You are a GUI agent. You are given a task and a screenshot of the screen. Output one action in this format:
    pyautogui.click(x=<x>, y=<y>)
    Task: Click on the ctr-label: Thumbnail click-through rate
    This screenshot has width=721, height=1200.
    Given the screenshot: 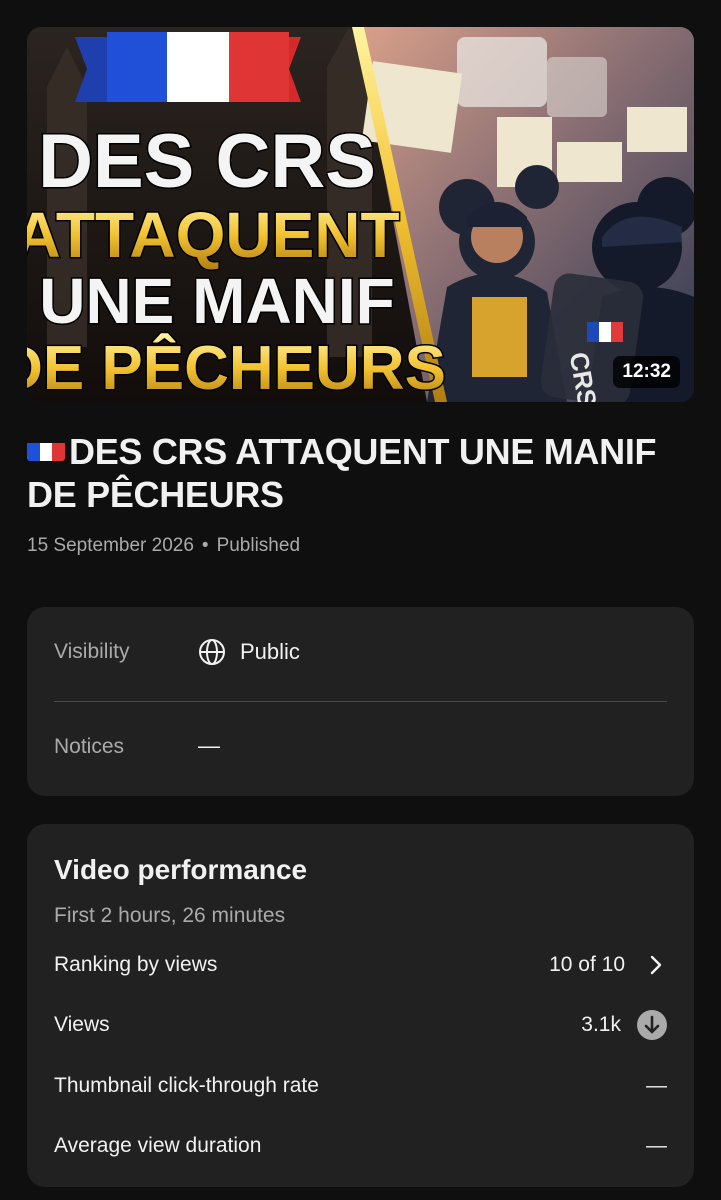 What is the action you would take?
    pyautogui.click(x=186, y=1085)
    